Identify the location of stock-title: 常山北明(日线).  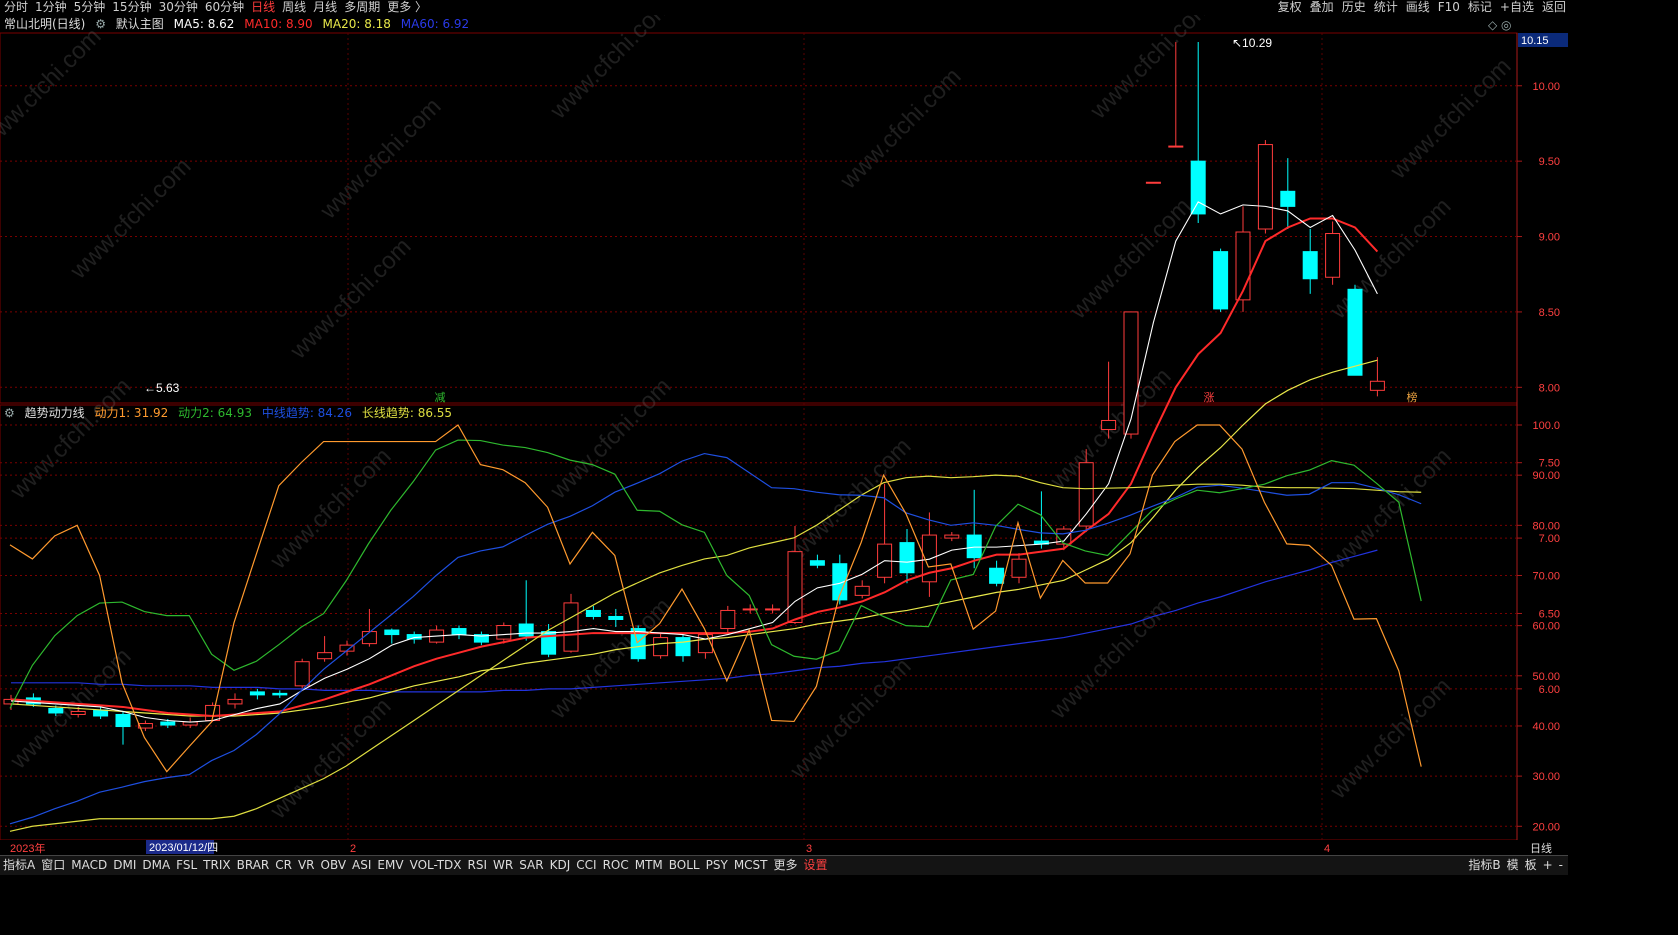
(44, 24).